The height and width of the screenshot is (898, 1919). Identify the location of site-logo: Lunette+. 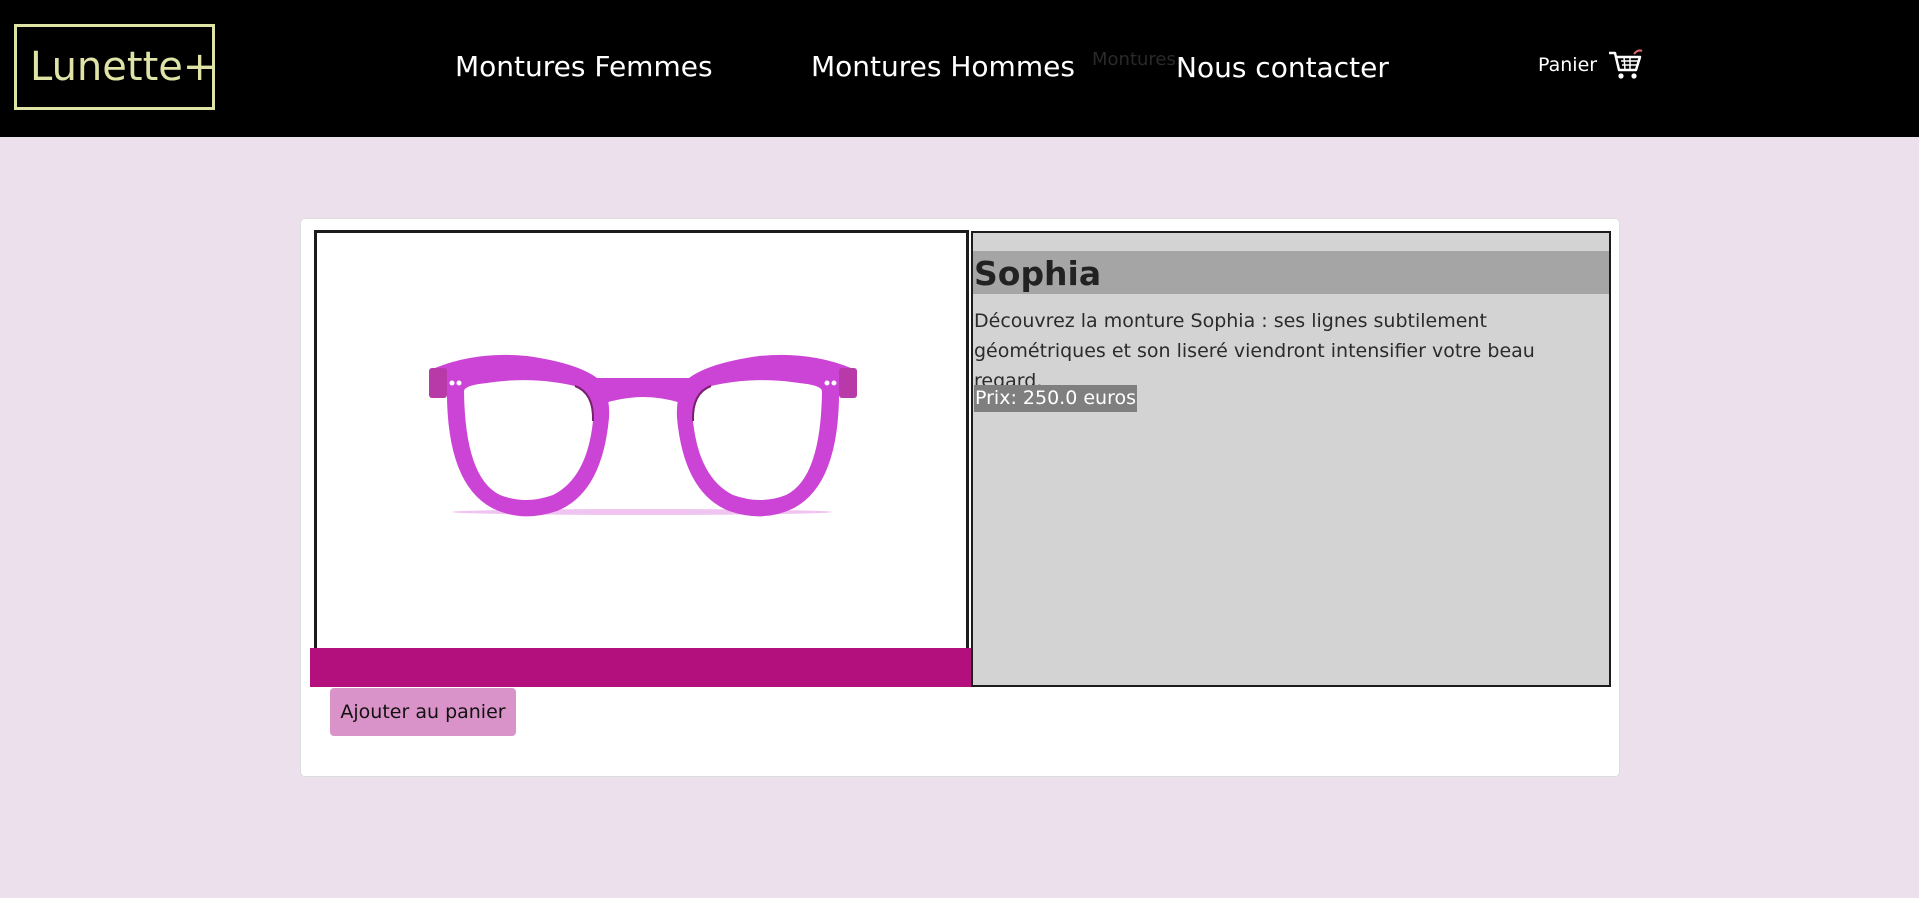
(115, 67).